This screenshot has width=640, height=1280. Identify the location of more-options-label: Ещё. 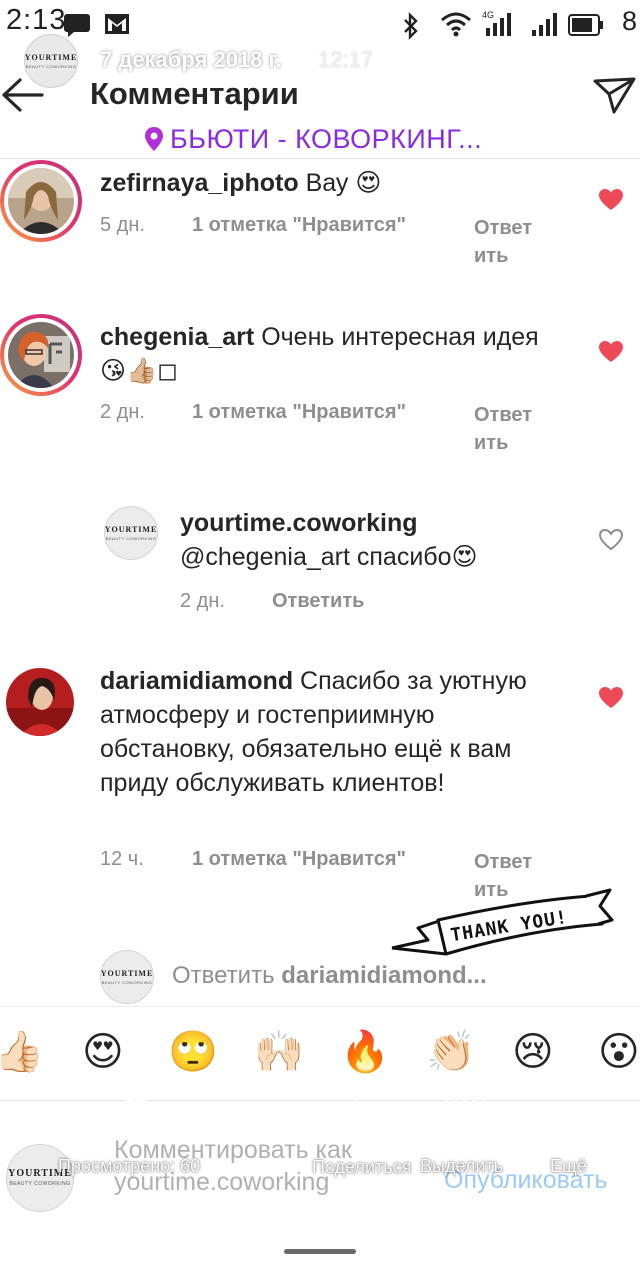
(568, 1166).